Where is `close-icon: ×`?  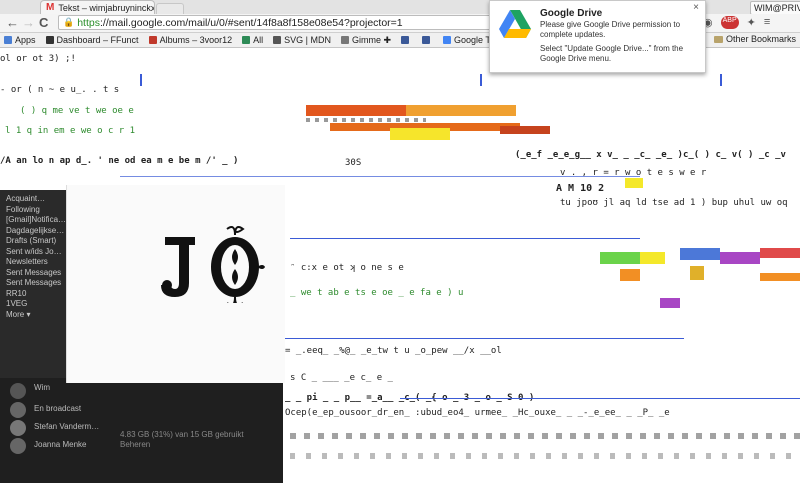 close-icon: × is located at coordinates (696, 7).